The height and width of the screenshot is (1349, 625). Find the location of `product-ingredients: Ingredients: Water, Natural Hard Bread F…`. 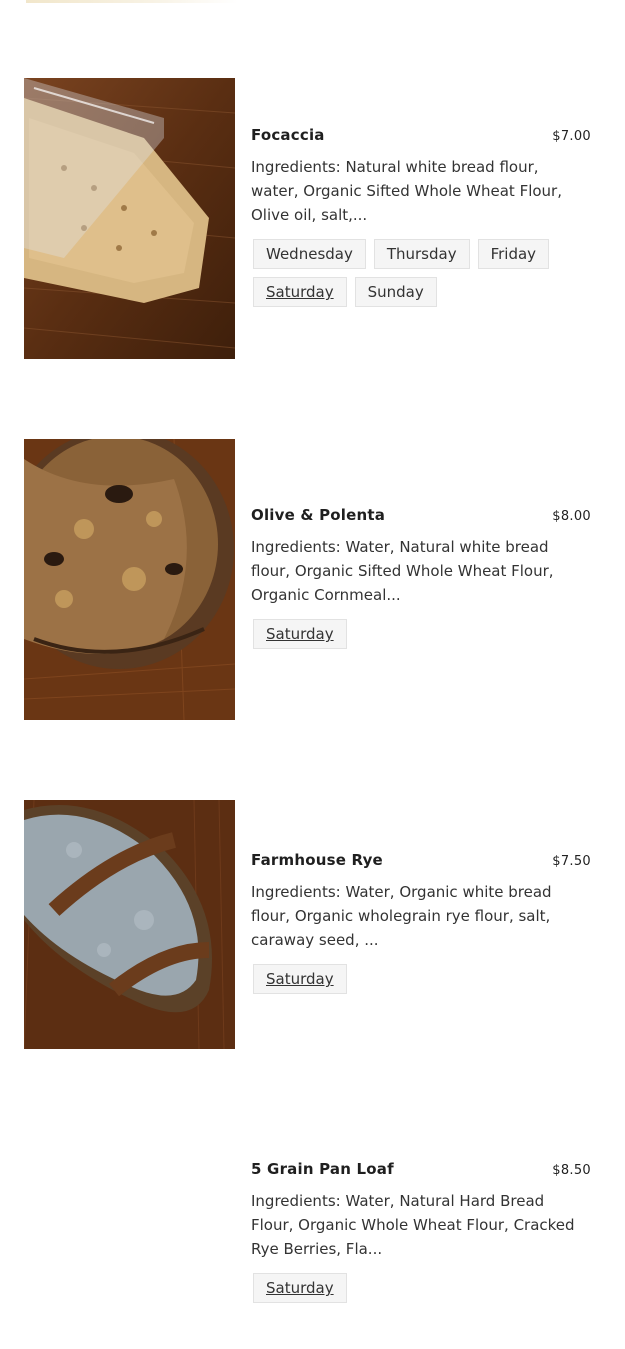

product-ingredients: Ingredients: Water, Natural Hard Bread F… is located at coordinates (413, 1225).